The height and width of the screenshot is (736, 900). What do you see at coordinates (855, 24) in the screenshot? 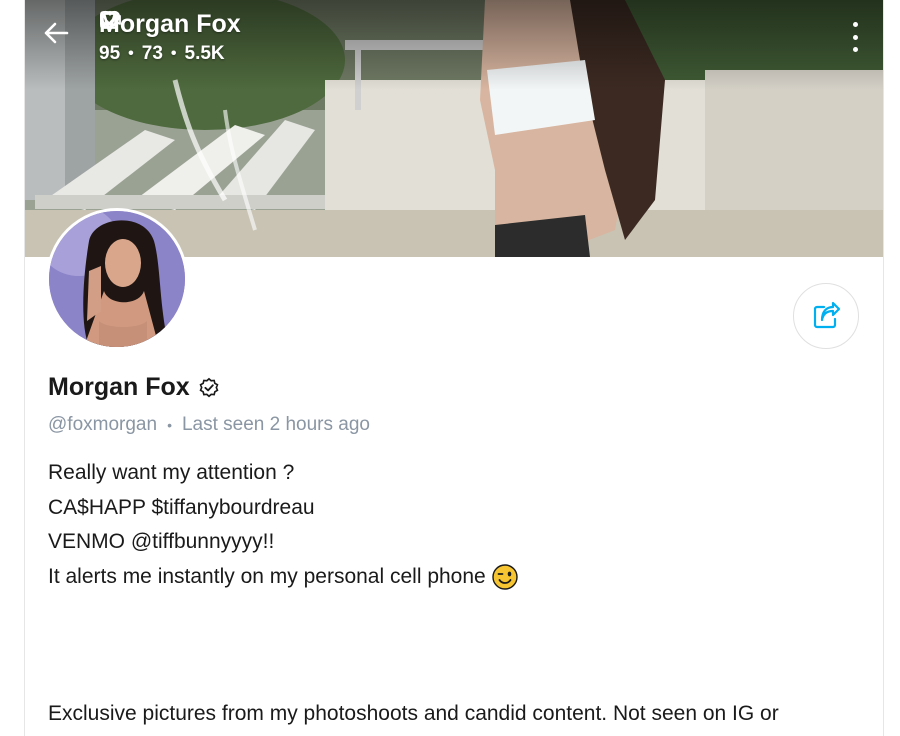
I see `more-vertical-icon` at bounding box center [855, 24].